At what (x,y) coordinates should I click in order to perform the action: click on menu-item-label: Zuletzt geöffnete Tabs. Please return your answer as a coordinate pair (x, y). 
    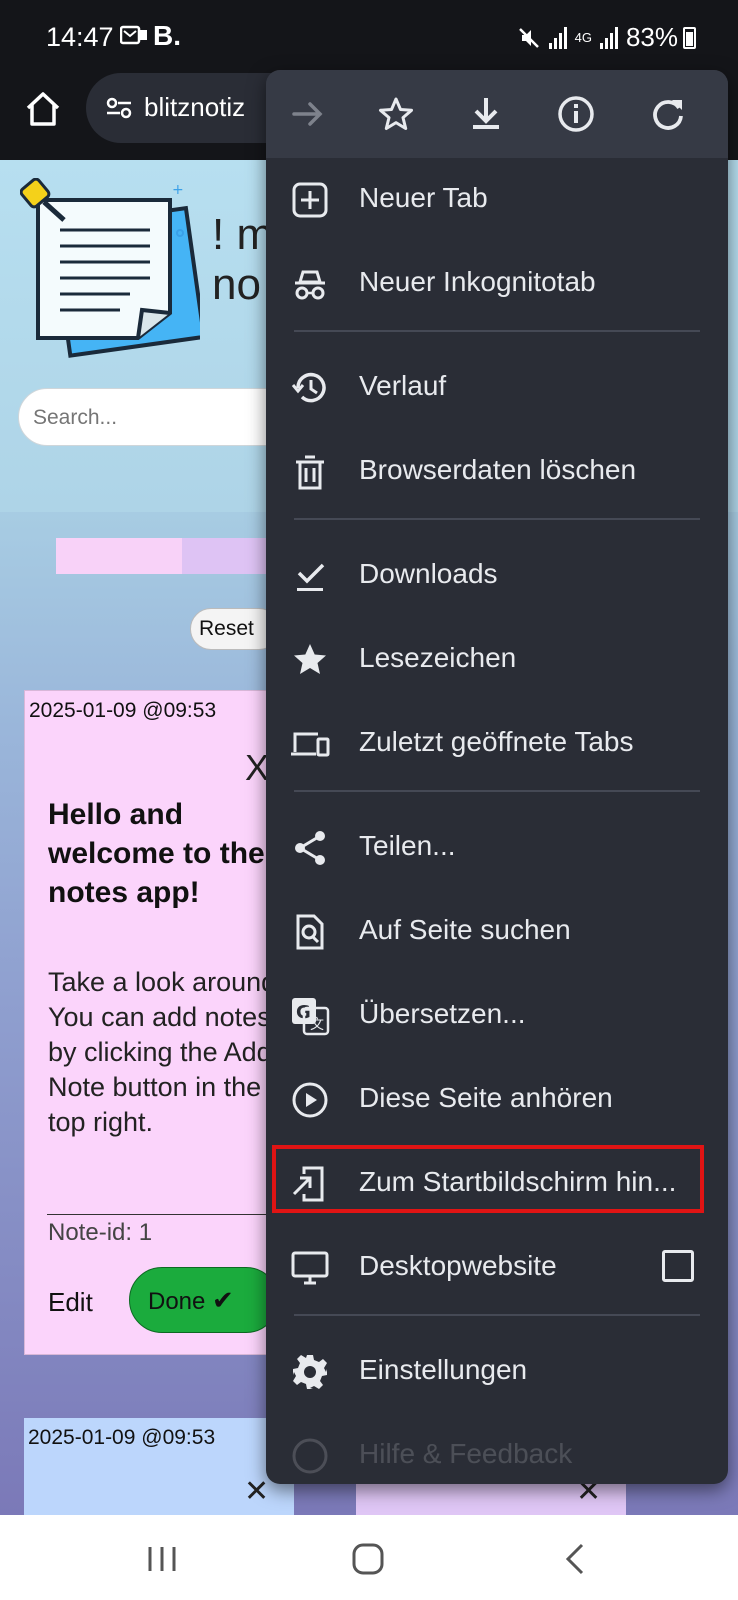
    Looking at the image, I should click on (496, 741).